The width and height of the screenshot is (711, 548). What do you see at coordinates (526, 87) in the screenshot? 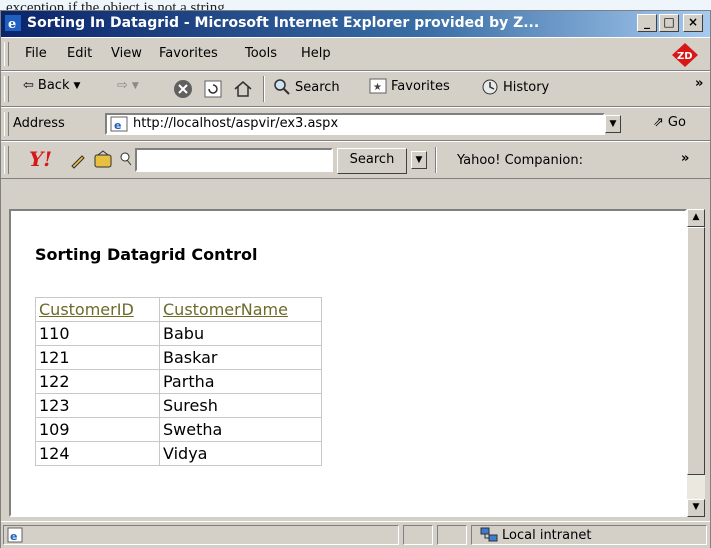
I see `history-label: History` at bounding box center [526, 87].